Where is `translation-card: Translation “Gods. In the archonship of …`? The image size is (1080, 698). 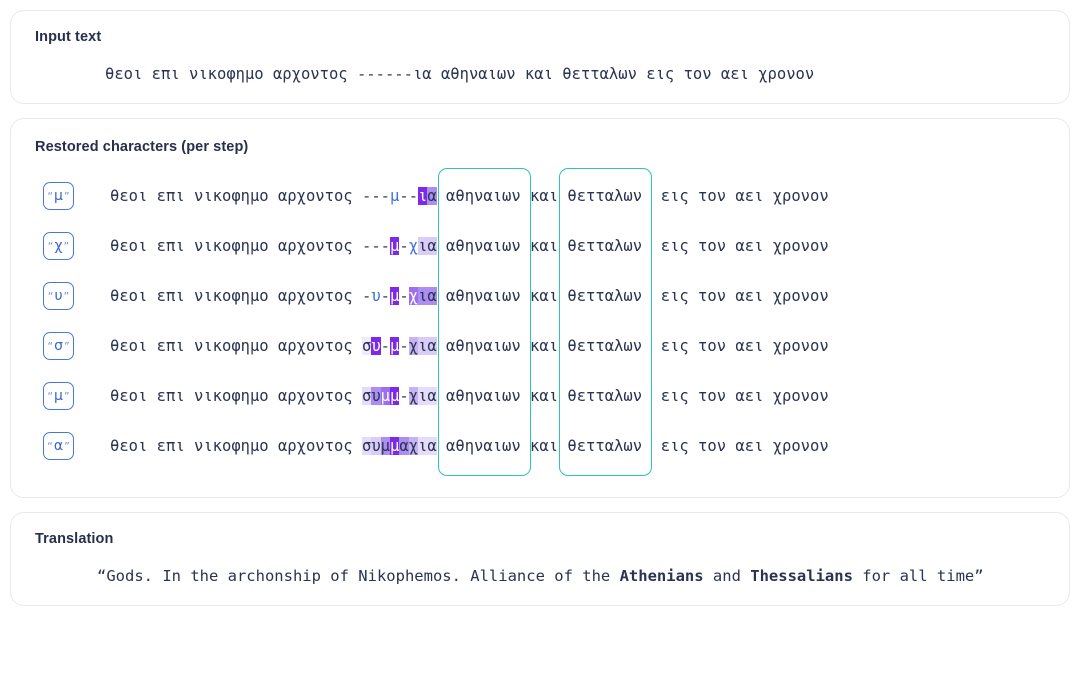
translation-card: Translation “Gods. In the archonship of … is located at coordinates (540, 559).